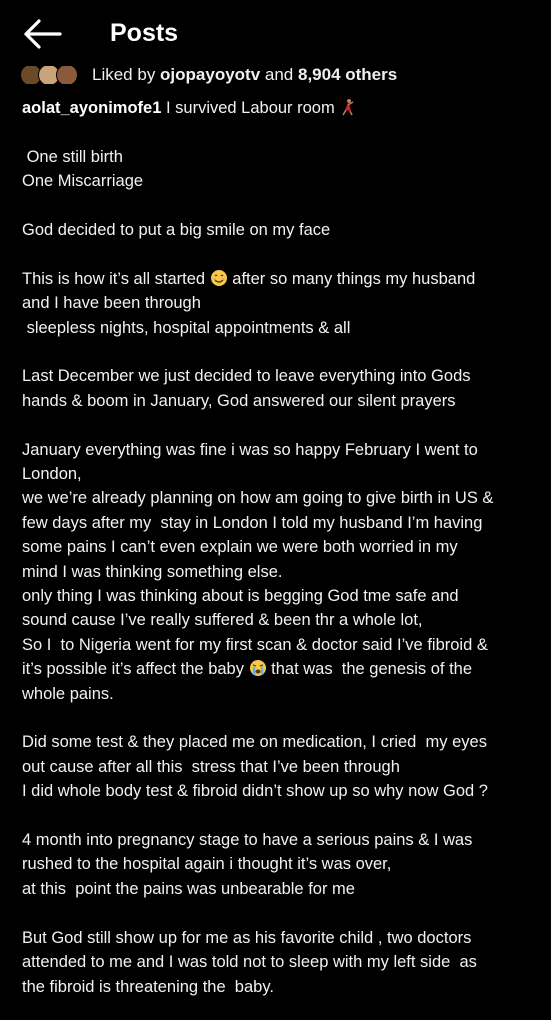 This screenshot has height=1020, width=551. Describe the element at coordinates (49, 74) in the screenshot. I see `liker-avatars` at that location.